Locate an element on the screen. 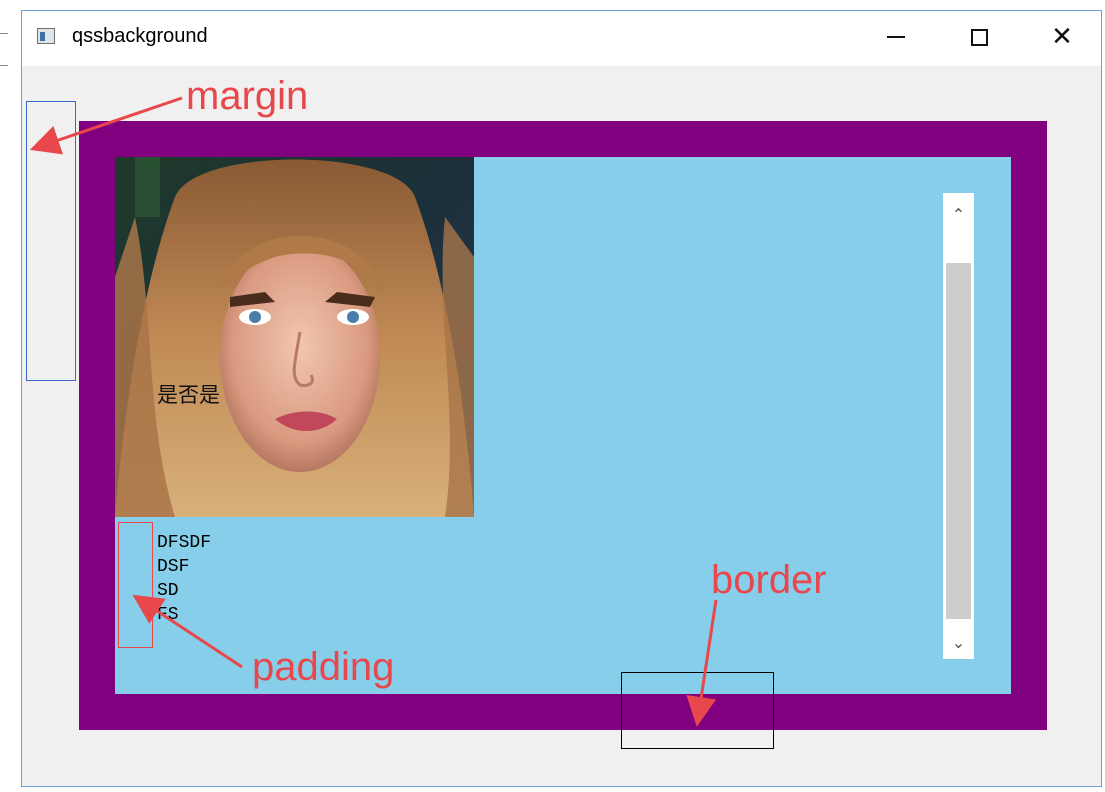 This screenshot has width=1105, height=792. scroll-thumb is located at coordinates (958, 441).